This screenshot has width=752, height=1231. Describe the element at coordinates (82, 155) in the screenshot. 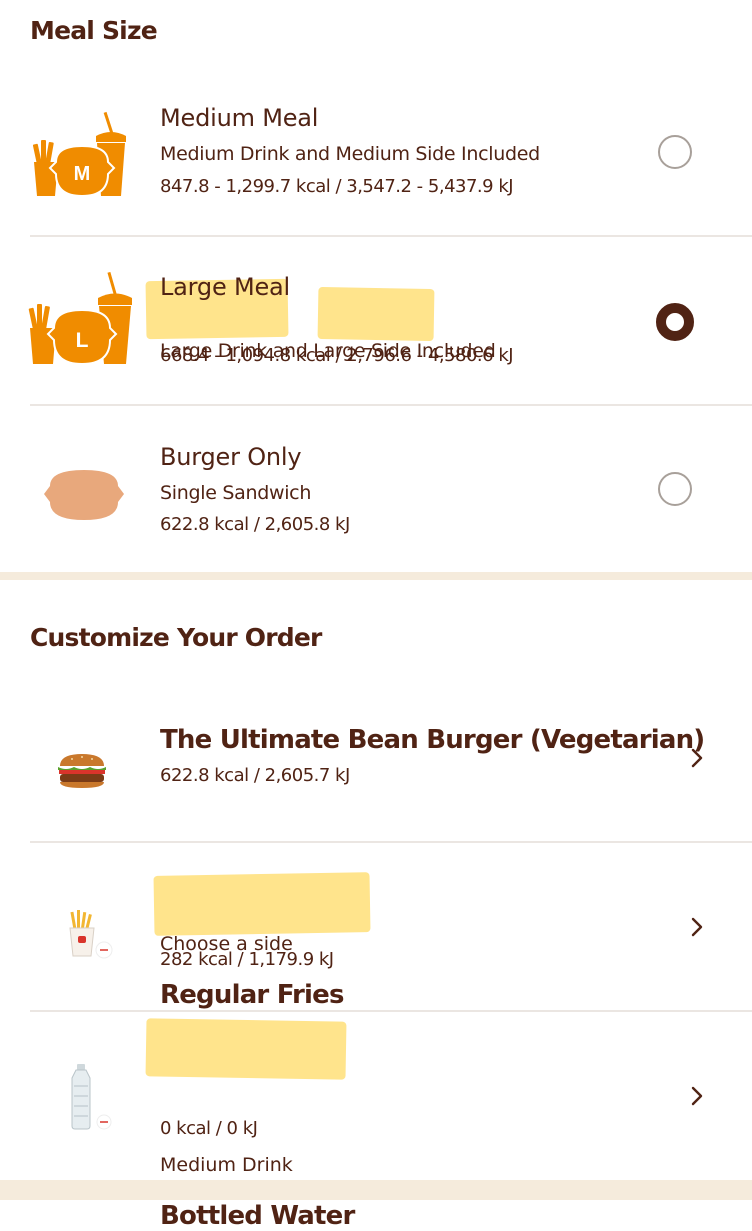

I see `medium-meal-icon: M` at that location.